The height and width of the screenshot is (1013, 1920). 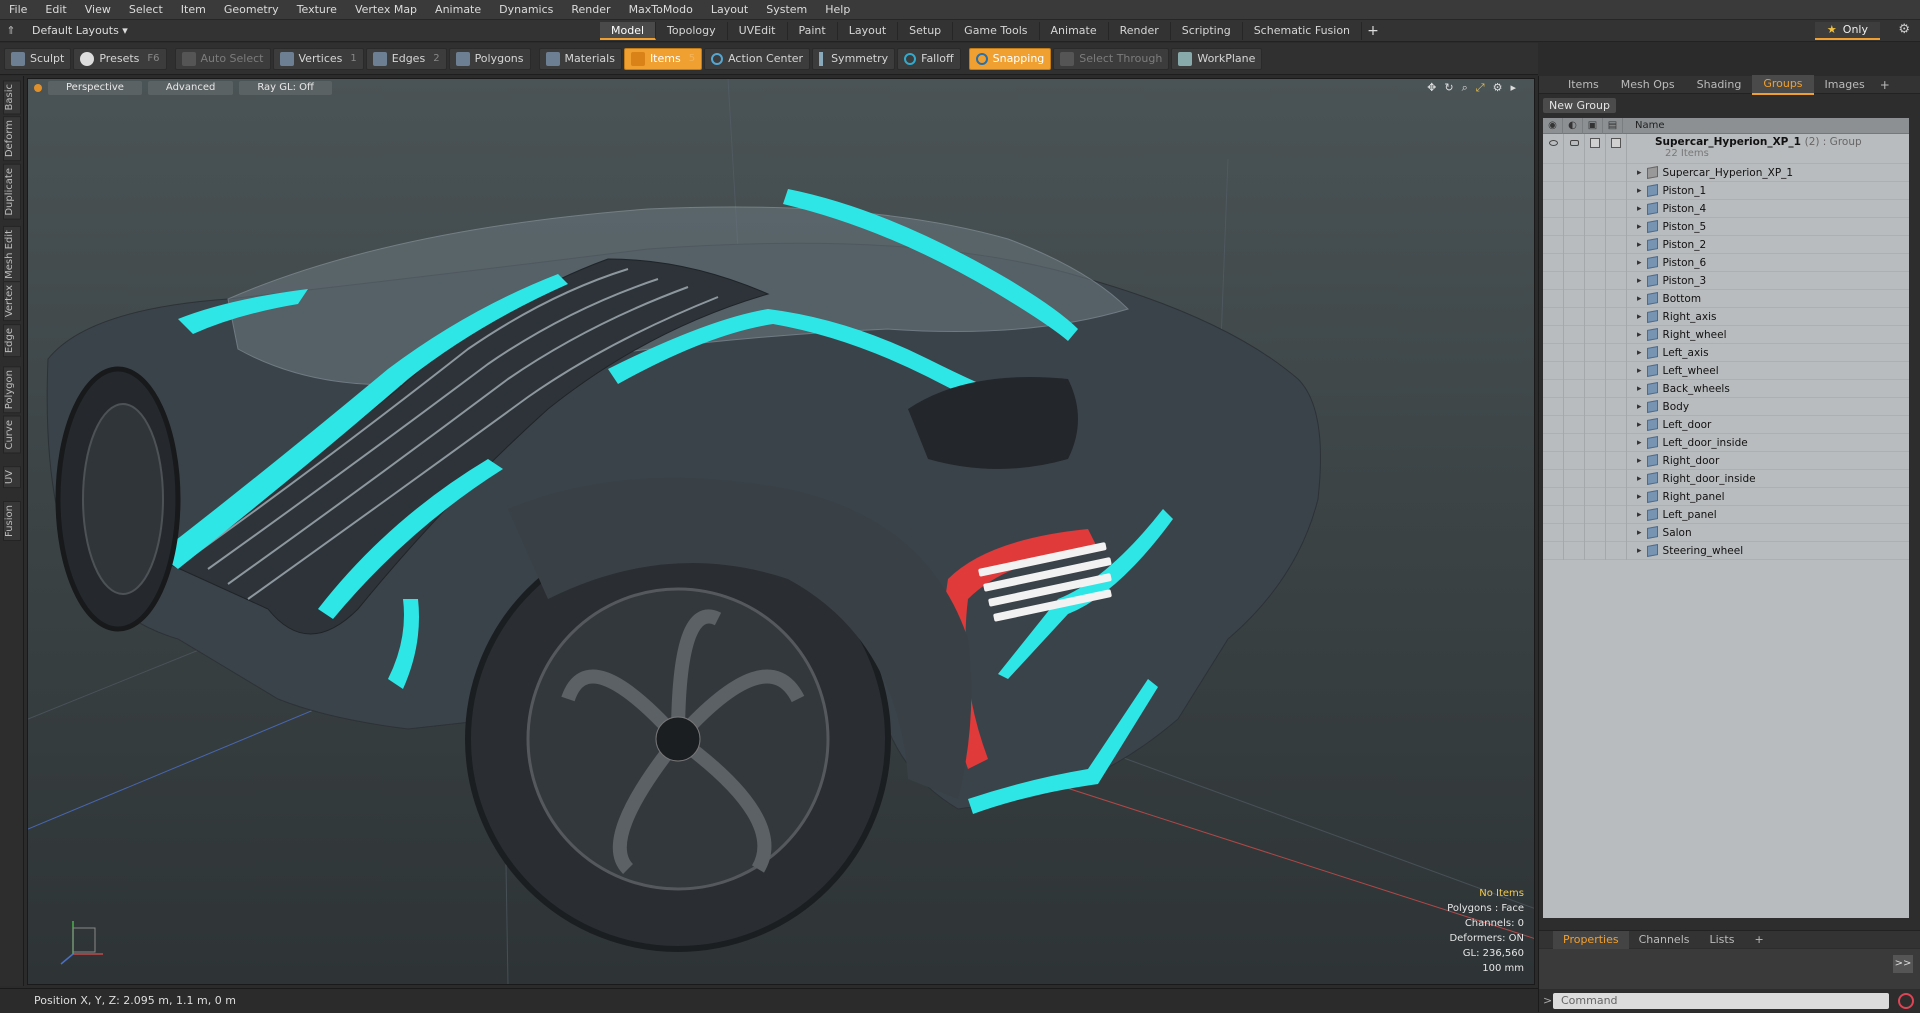 What do you see at coordinates (1498, 88) in the screenshot?
I see `viewport-settings-icon: ⚙` at bounding box center [1498, 88].